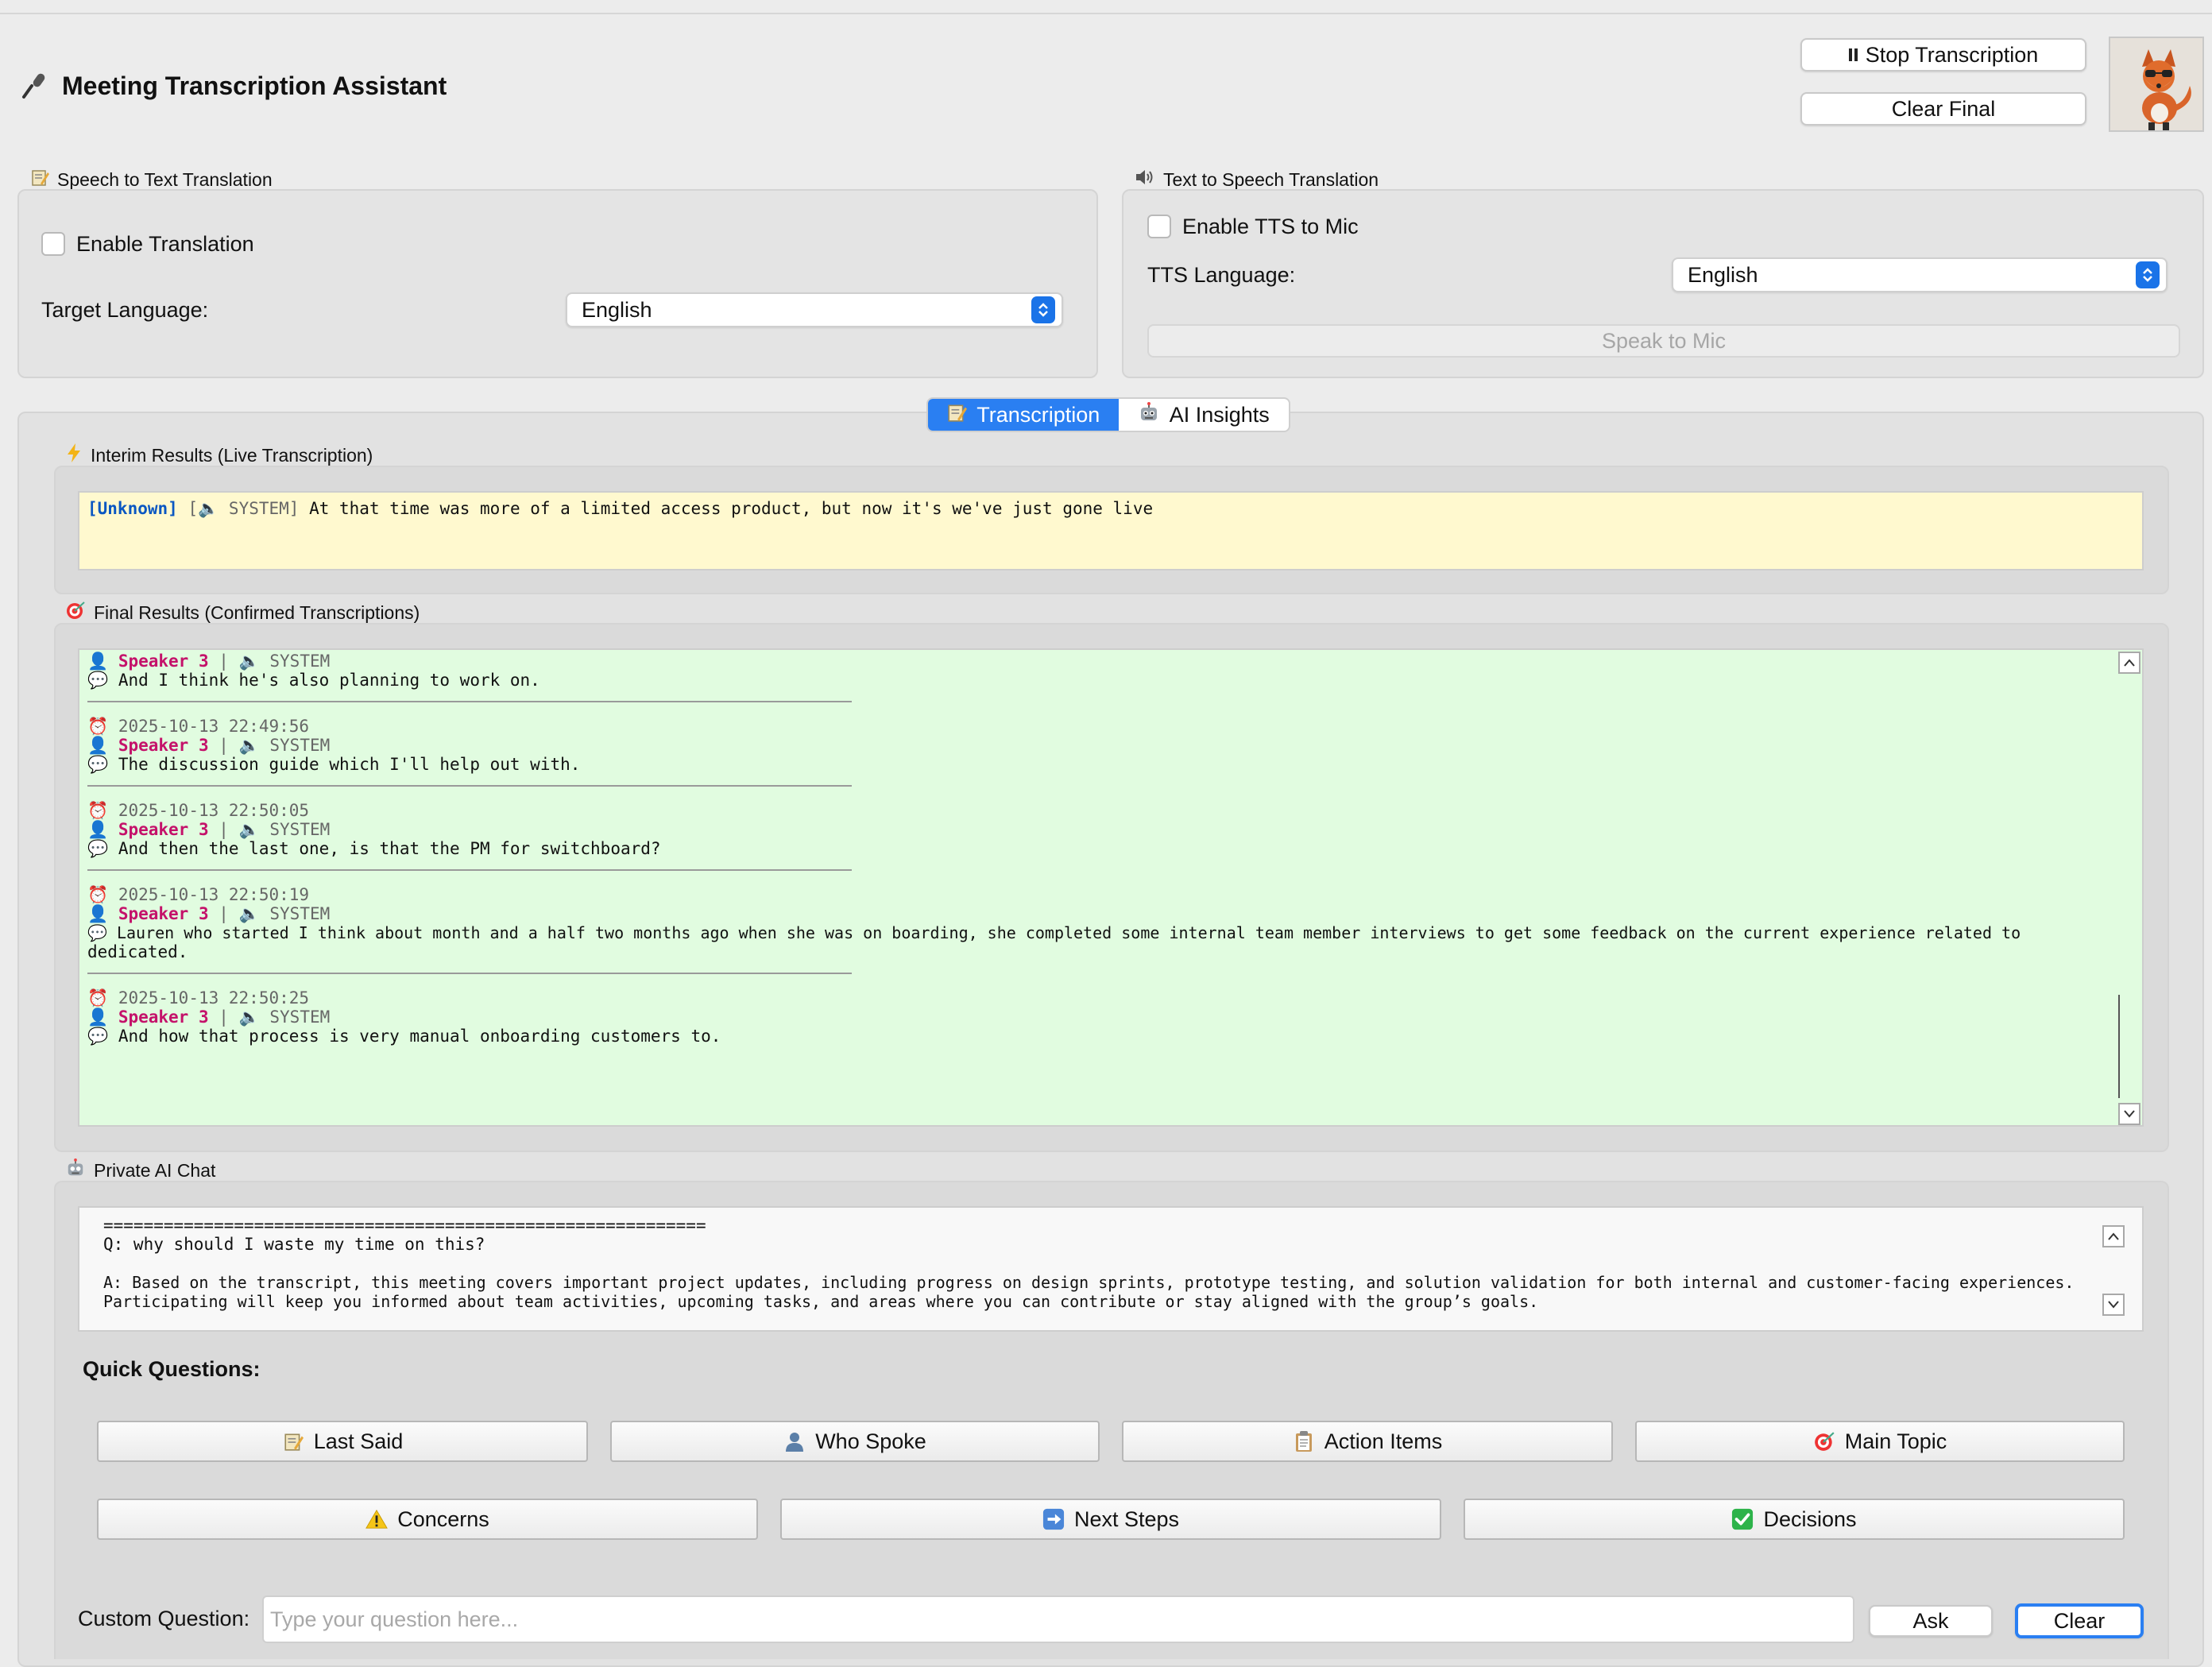 This screenshot has width=2212, height=1667. What do you see at coordinates (1853, 54) in the screenshot?
I see `pause-icon` at bounding box center [1853, 54].